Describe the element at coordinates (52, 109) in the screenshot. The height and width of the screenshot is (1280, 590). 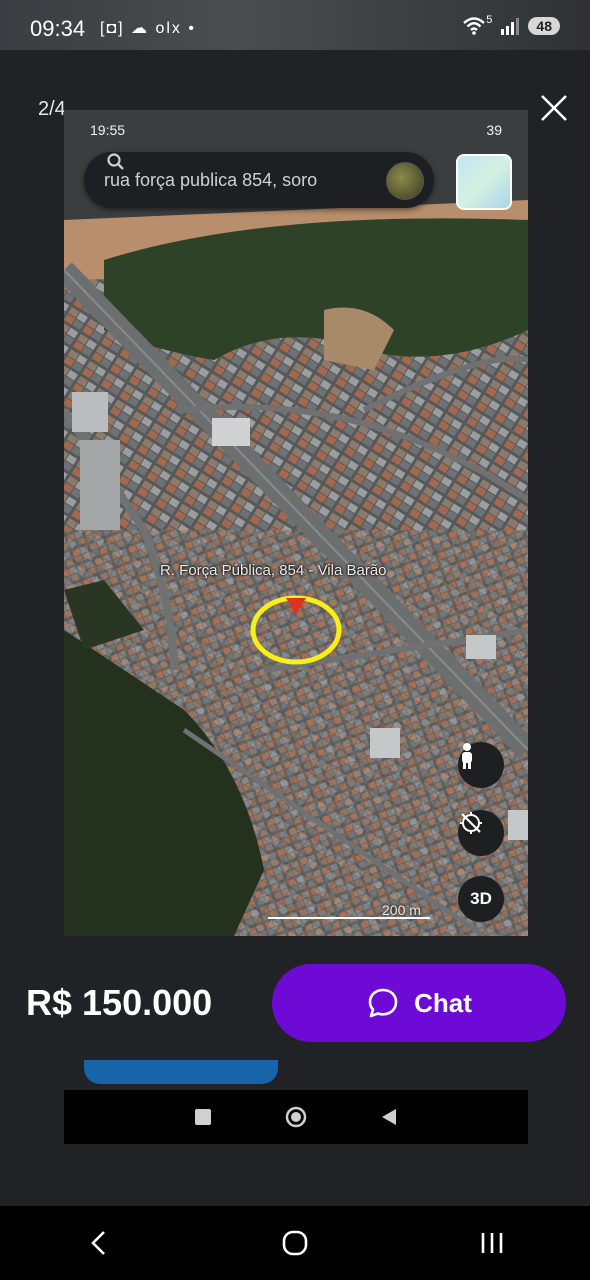
I see `image-counter: 2/4` at that location.